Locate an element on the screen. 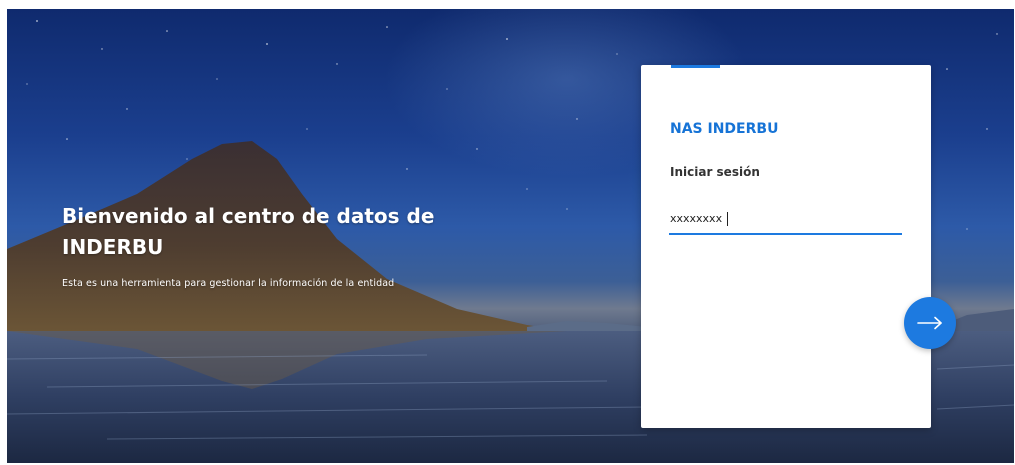 This screenshot has height=465, width=1015. login-label: Iniciar sesión is located at coordinates (715, 172).